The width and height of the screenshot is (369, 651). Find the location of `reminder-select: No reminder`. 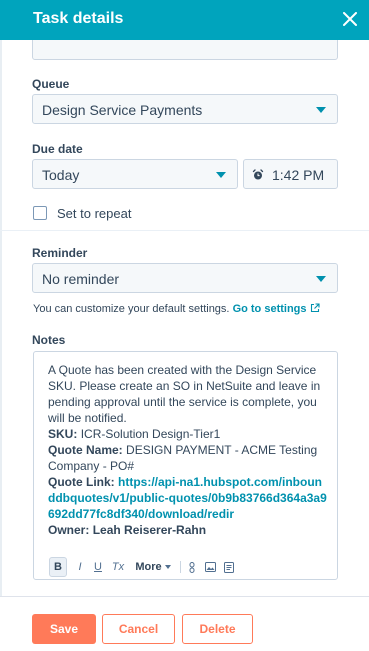

reminder-select: No reminder is located at coordinates (185, 278).